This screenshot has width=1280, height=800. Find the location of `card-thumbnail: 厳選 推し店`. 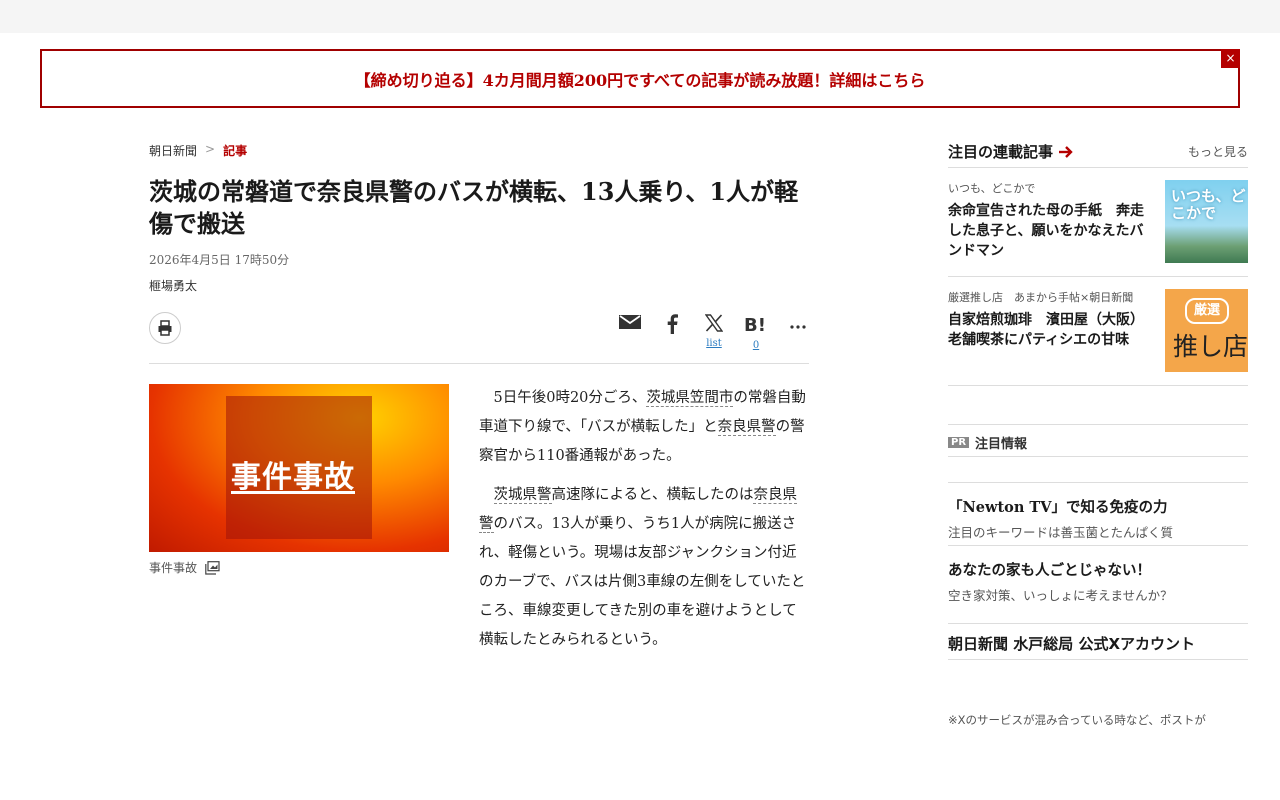

card-thumbnail: 厳選 推し店 is located at coordinates (1206, 330).